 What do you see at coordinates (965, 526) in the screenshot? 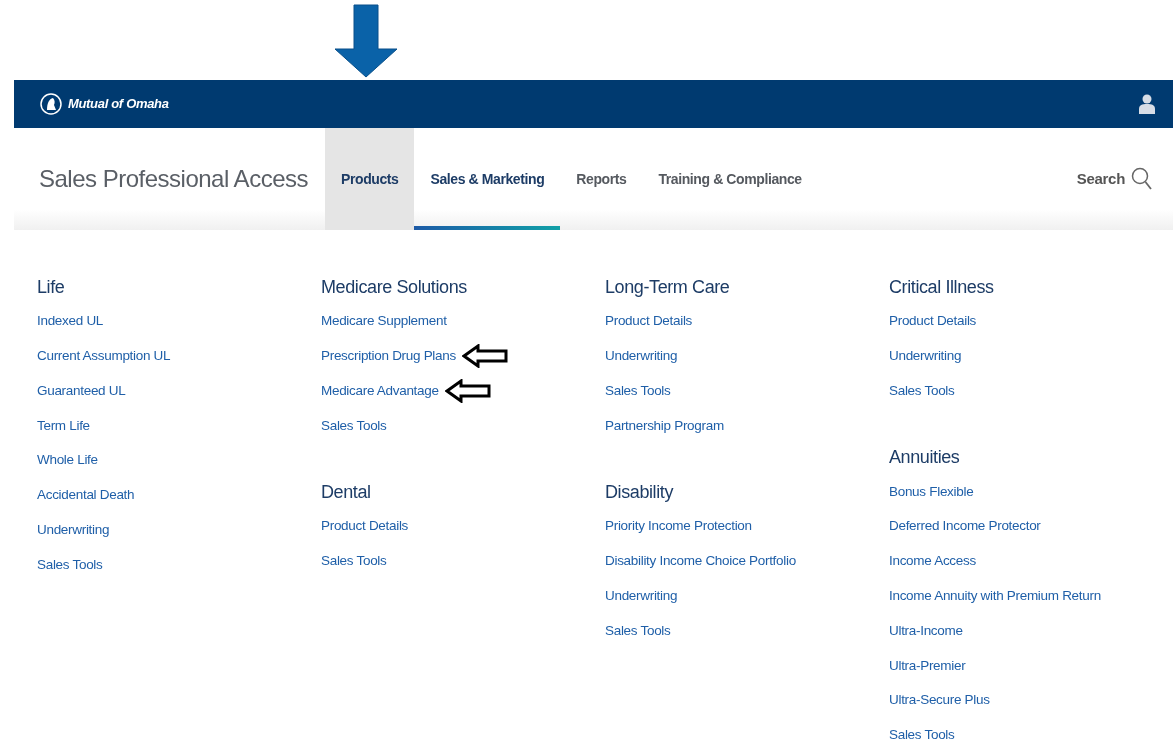
I see `menu-link: Deferred Income Protector` at bounding box center [965, 526].